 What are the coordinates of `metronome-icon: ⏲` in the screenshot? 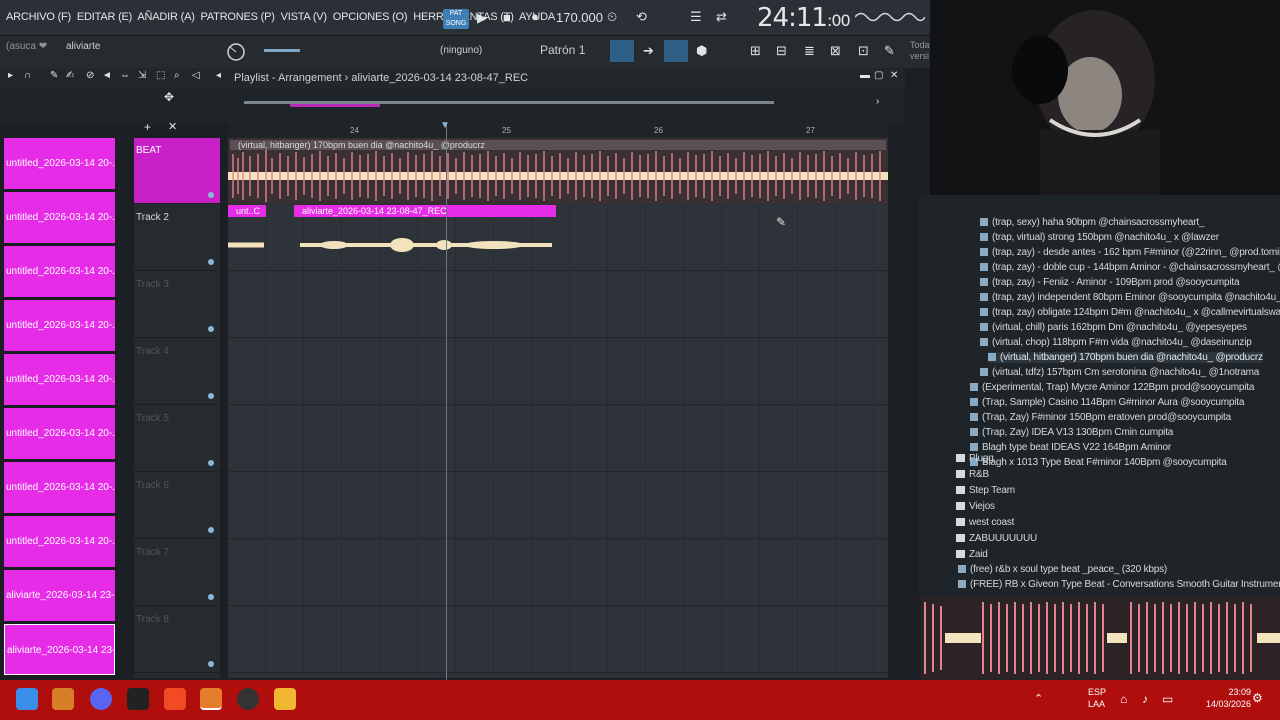 It's located at (612, 17).